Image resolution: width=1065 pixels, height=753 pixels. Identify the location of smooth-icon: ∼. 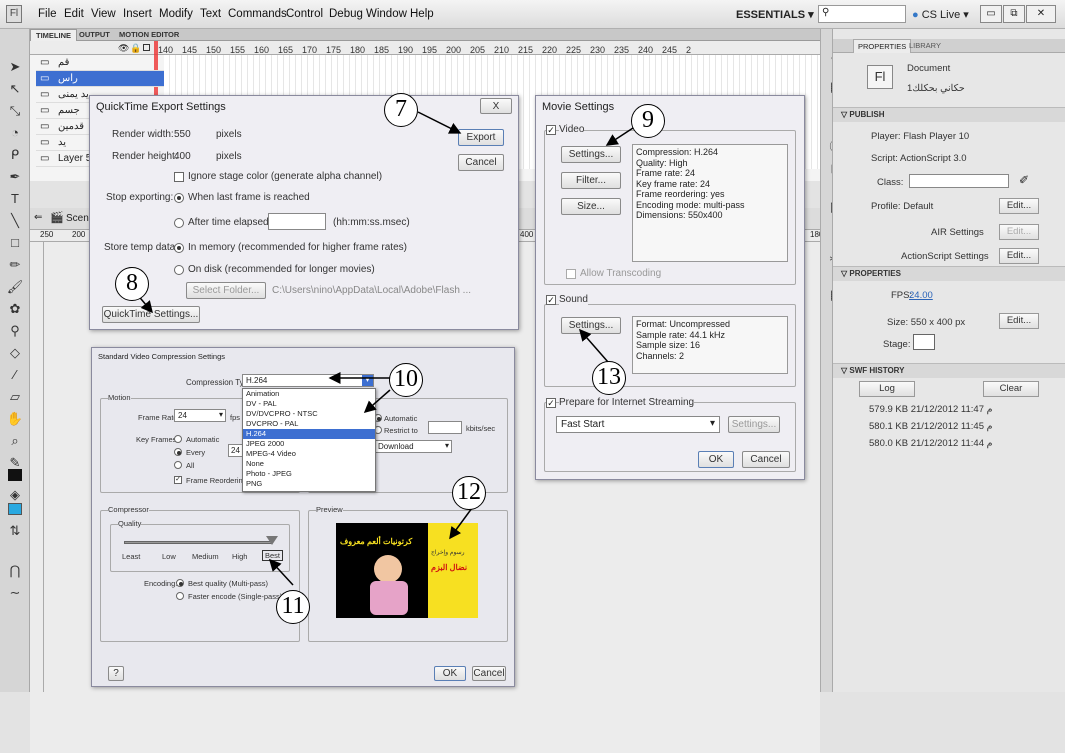
(15, 593).